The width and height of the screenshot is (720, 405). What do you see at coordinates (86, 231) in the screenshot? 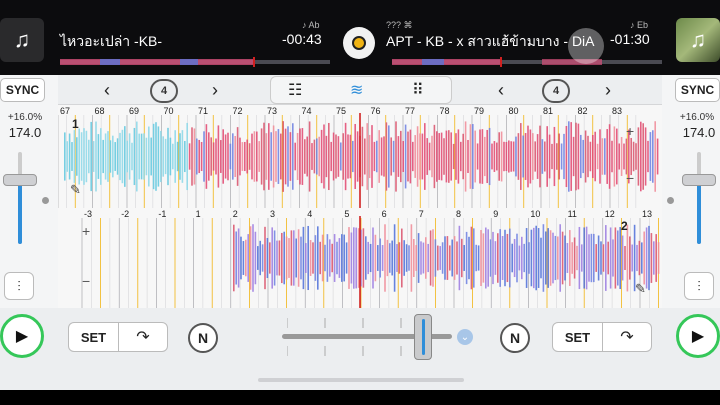
I see `deck-right-zoom-plus-icon: +` at bounding box center [86, 231].